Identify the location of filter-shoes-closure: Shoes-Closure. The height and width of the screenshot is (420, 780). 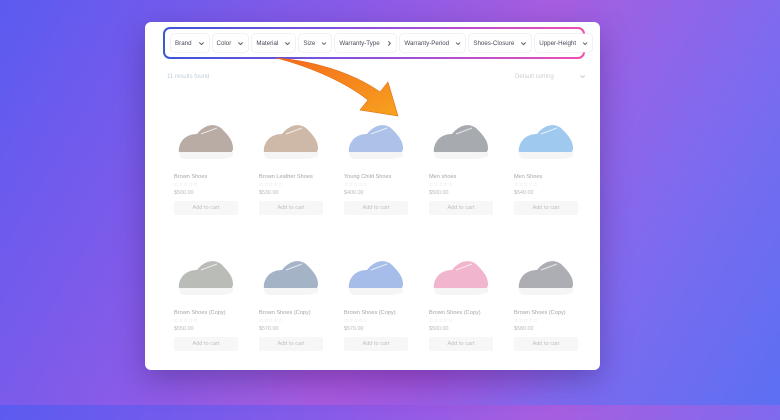
(500, 43).